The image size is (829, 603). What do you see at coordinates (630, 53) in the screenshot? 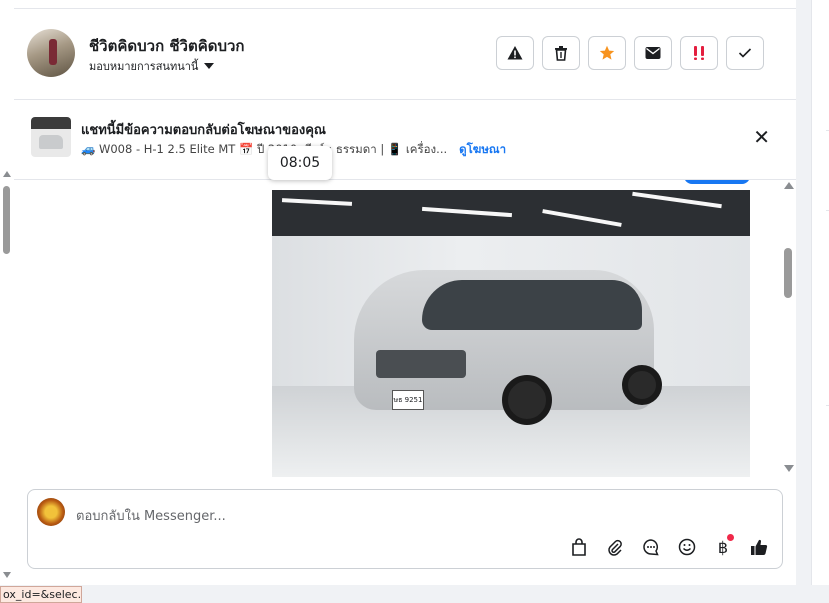
I see `header-actions` at bounding box center [630, 53].